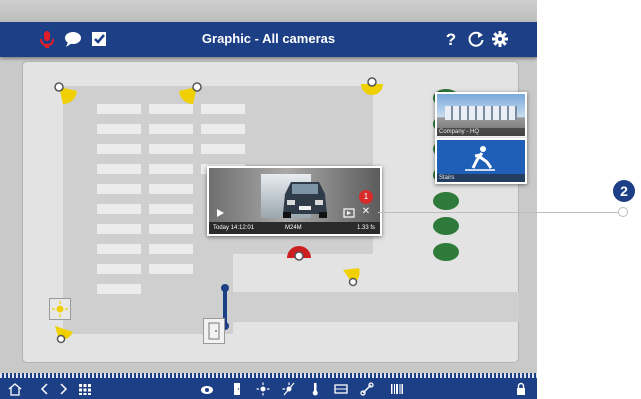 The width and height of the screenshot is (641, 399). Describe the element at coordinates (366, 228) in the screenshot. I see `frame-rate: 1.33 fs` at that location.